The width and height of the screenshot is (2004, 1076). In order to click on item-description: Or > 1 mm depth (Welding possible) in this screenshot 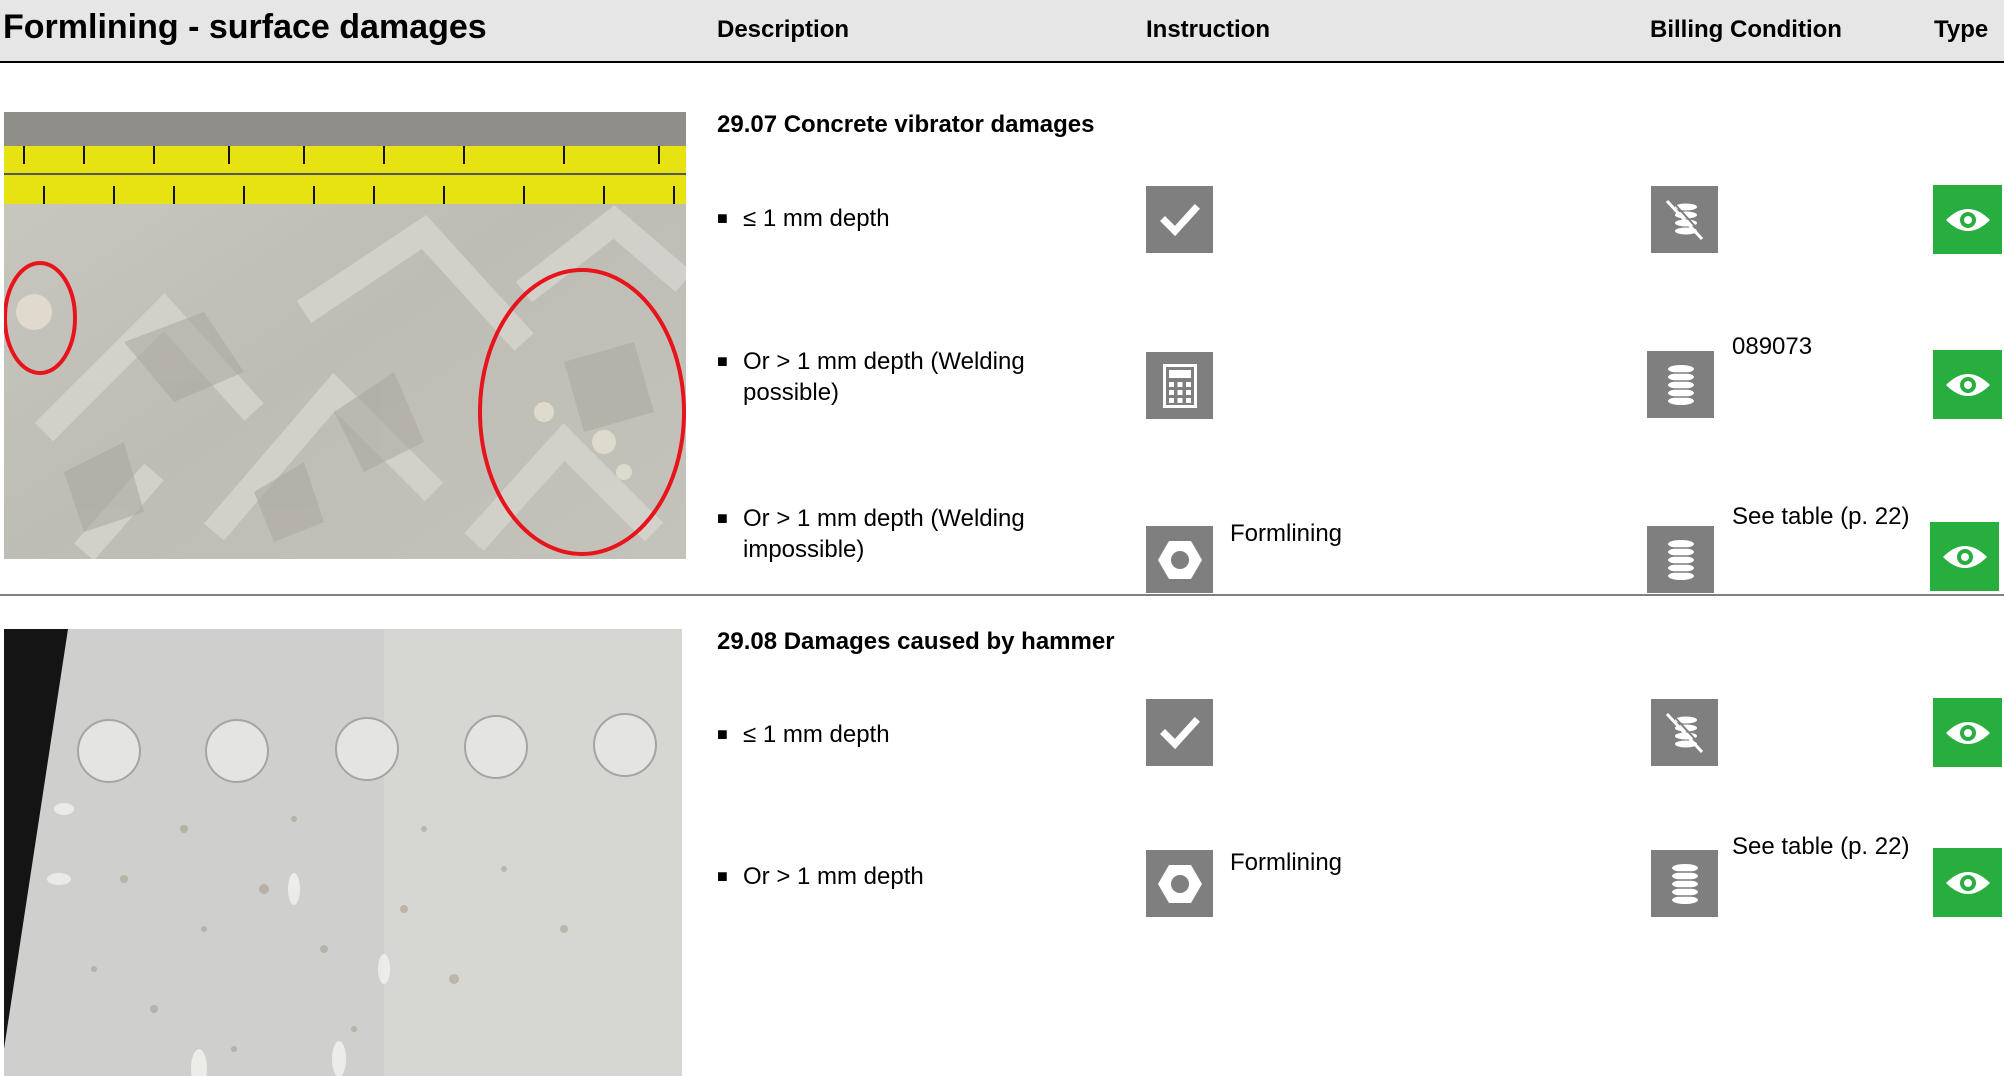, I will do `click(884, 377)`.